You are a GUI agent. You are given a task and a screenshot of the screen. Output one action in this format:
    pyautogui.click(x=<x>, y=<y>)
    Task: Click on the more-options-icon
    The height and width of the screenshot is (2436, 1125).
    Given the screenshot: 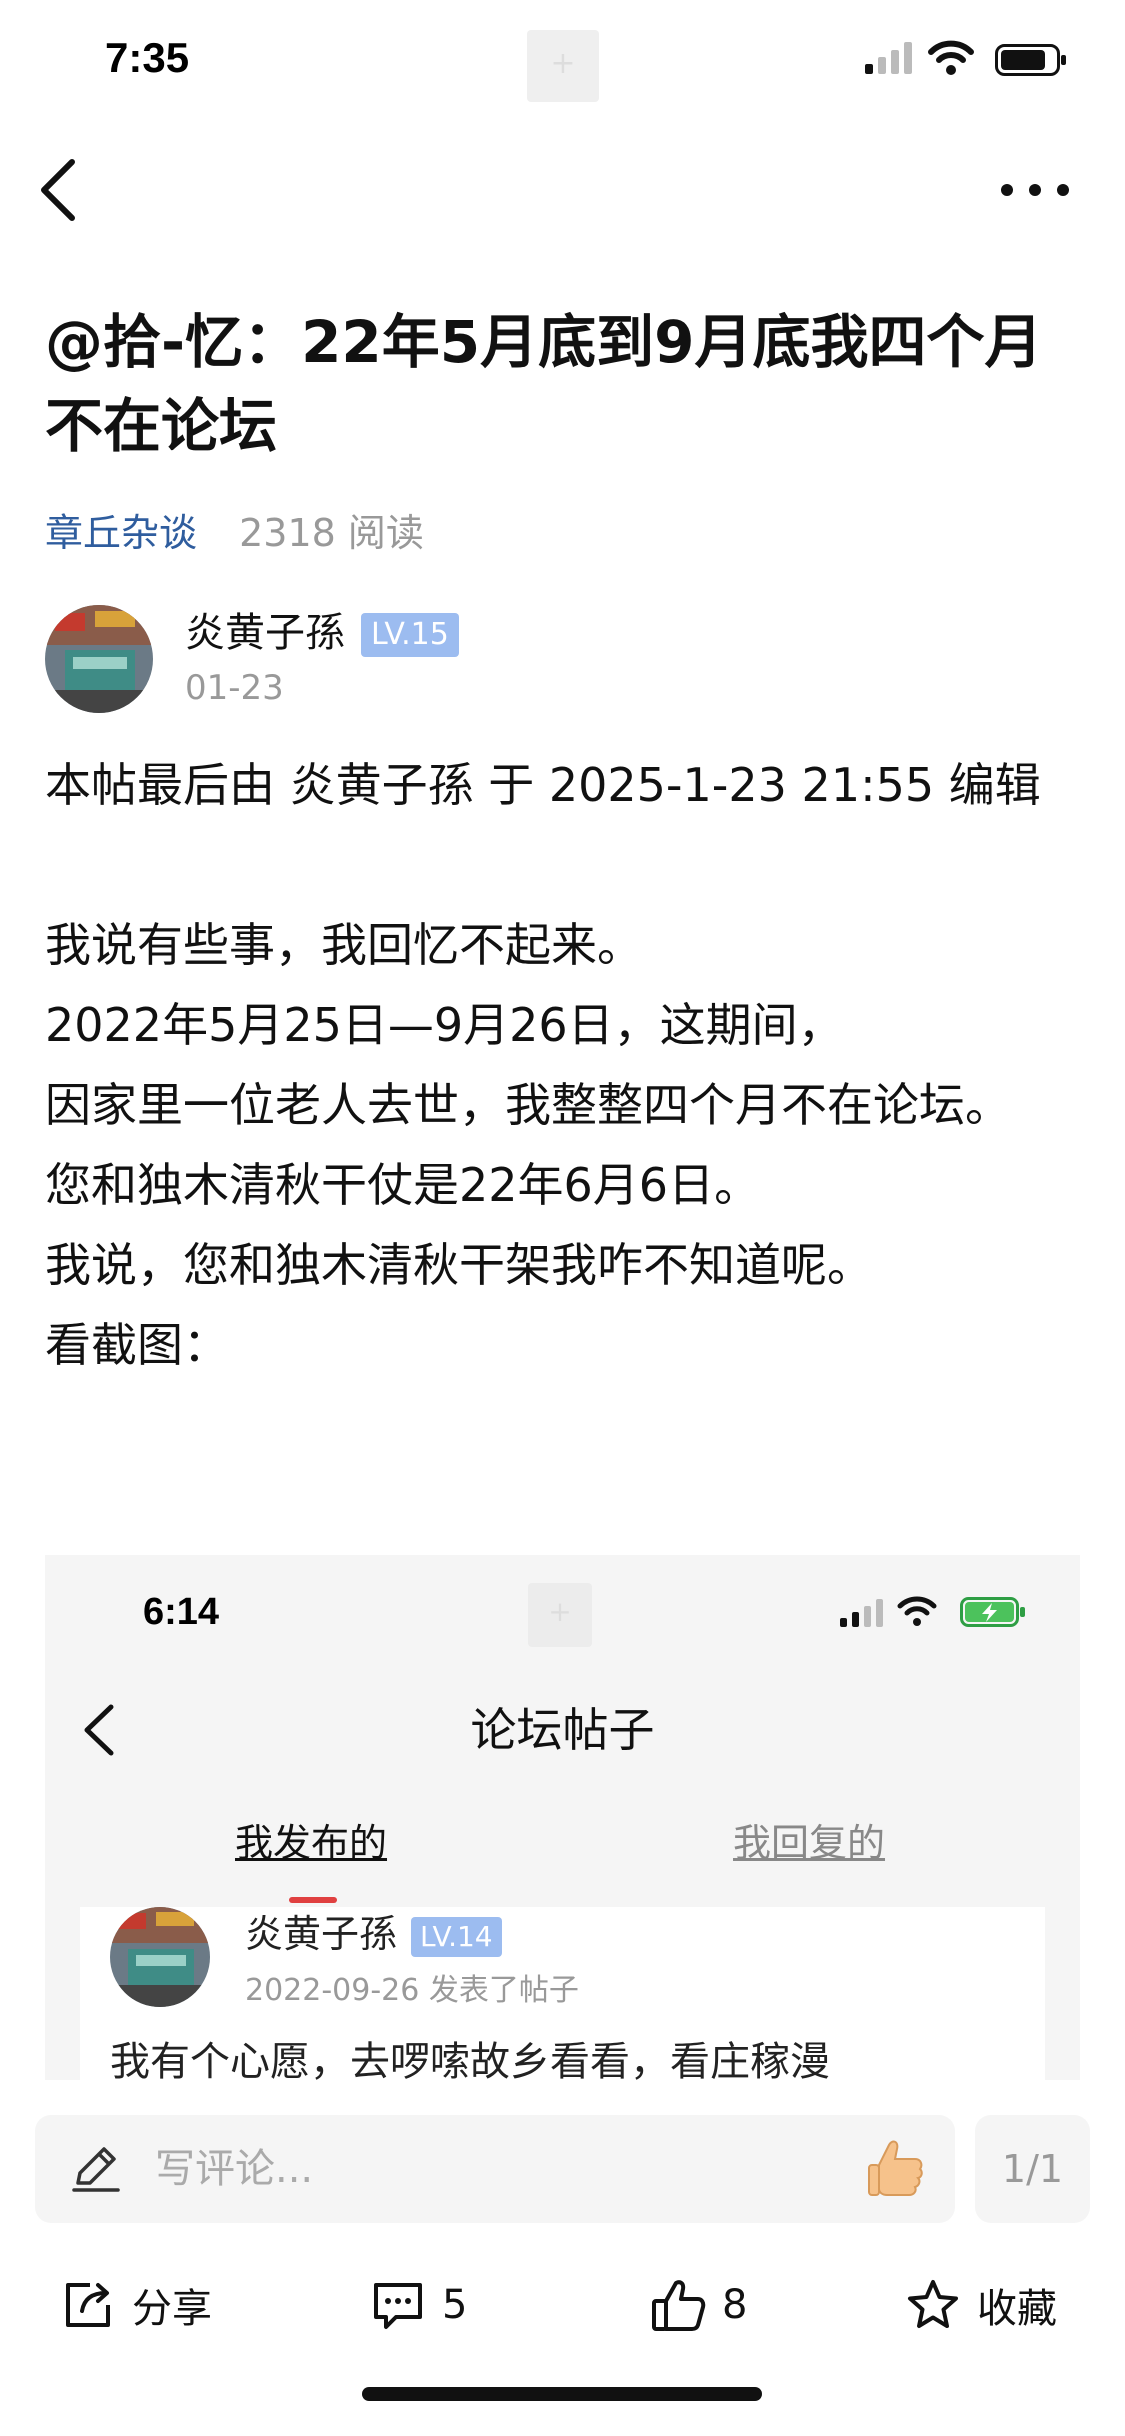 What is the action you would take?
    pyautogui.click(x=1035, y=190)
    